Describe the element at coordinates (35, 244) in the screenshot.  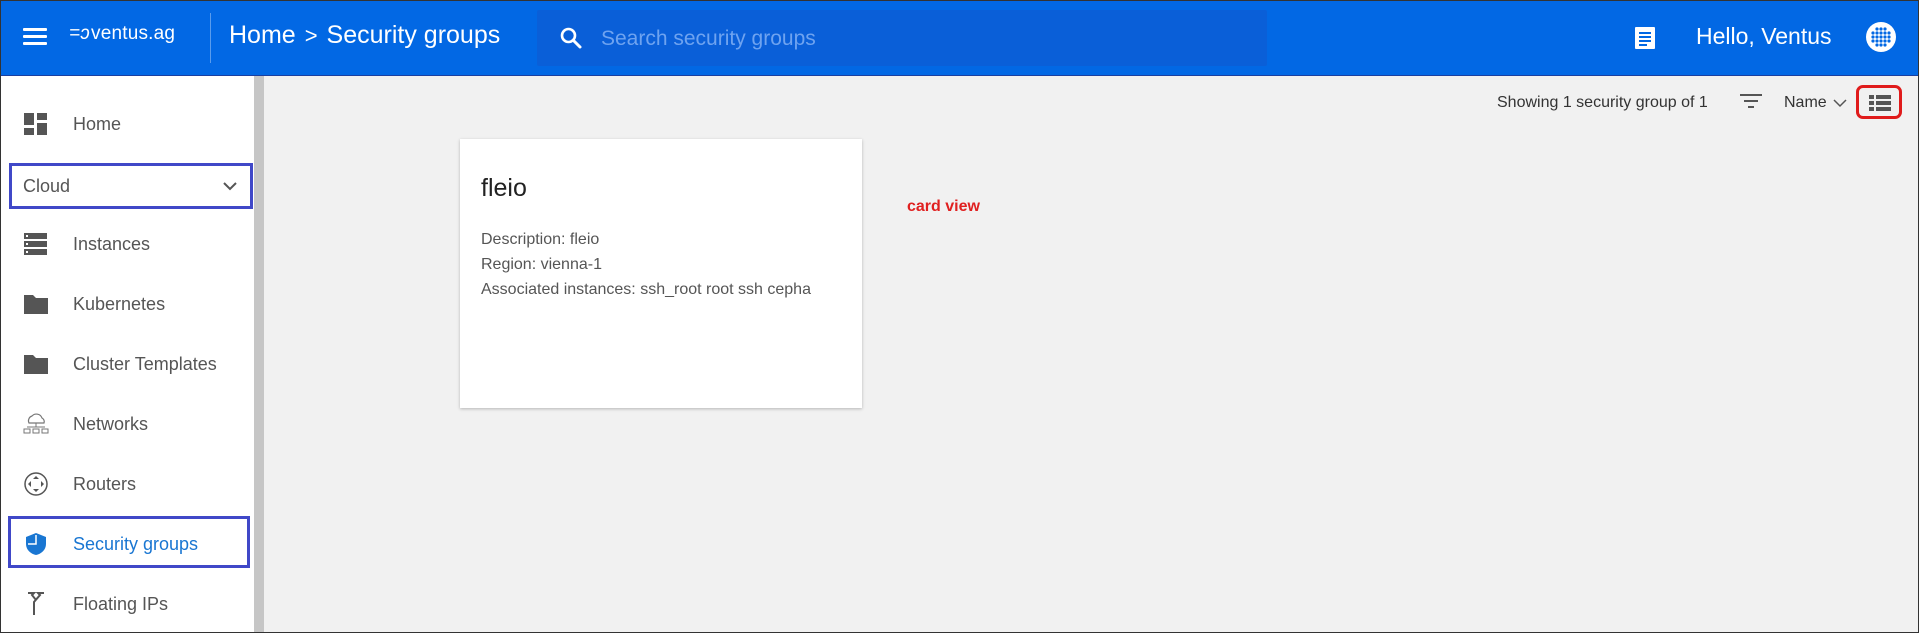
I see `server-icon` at that location.